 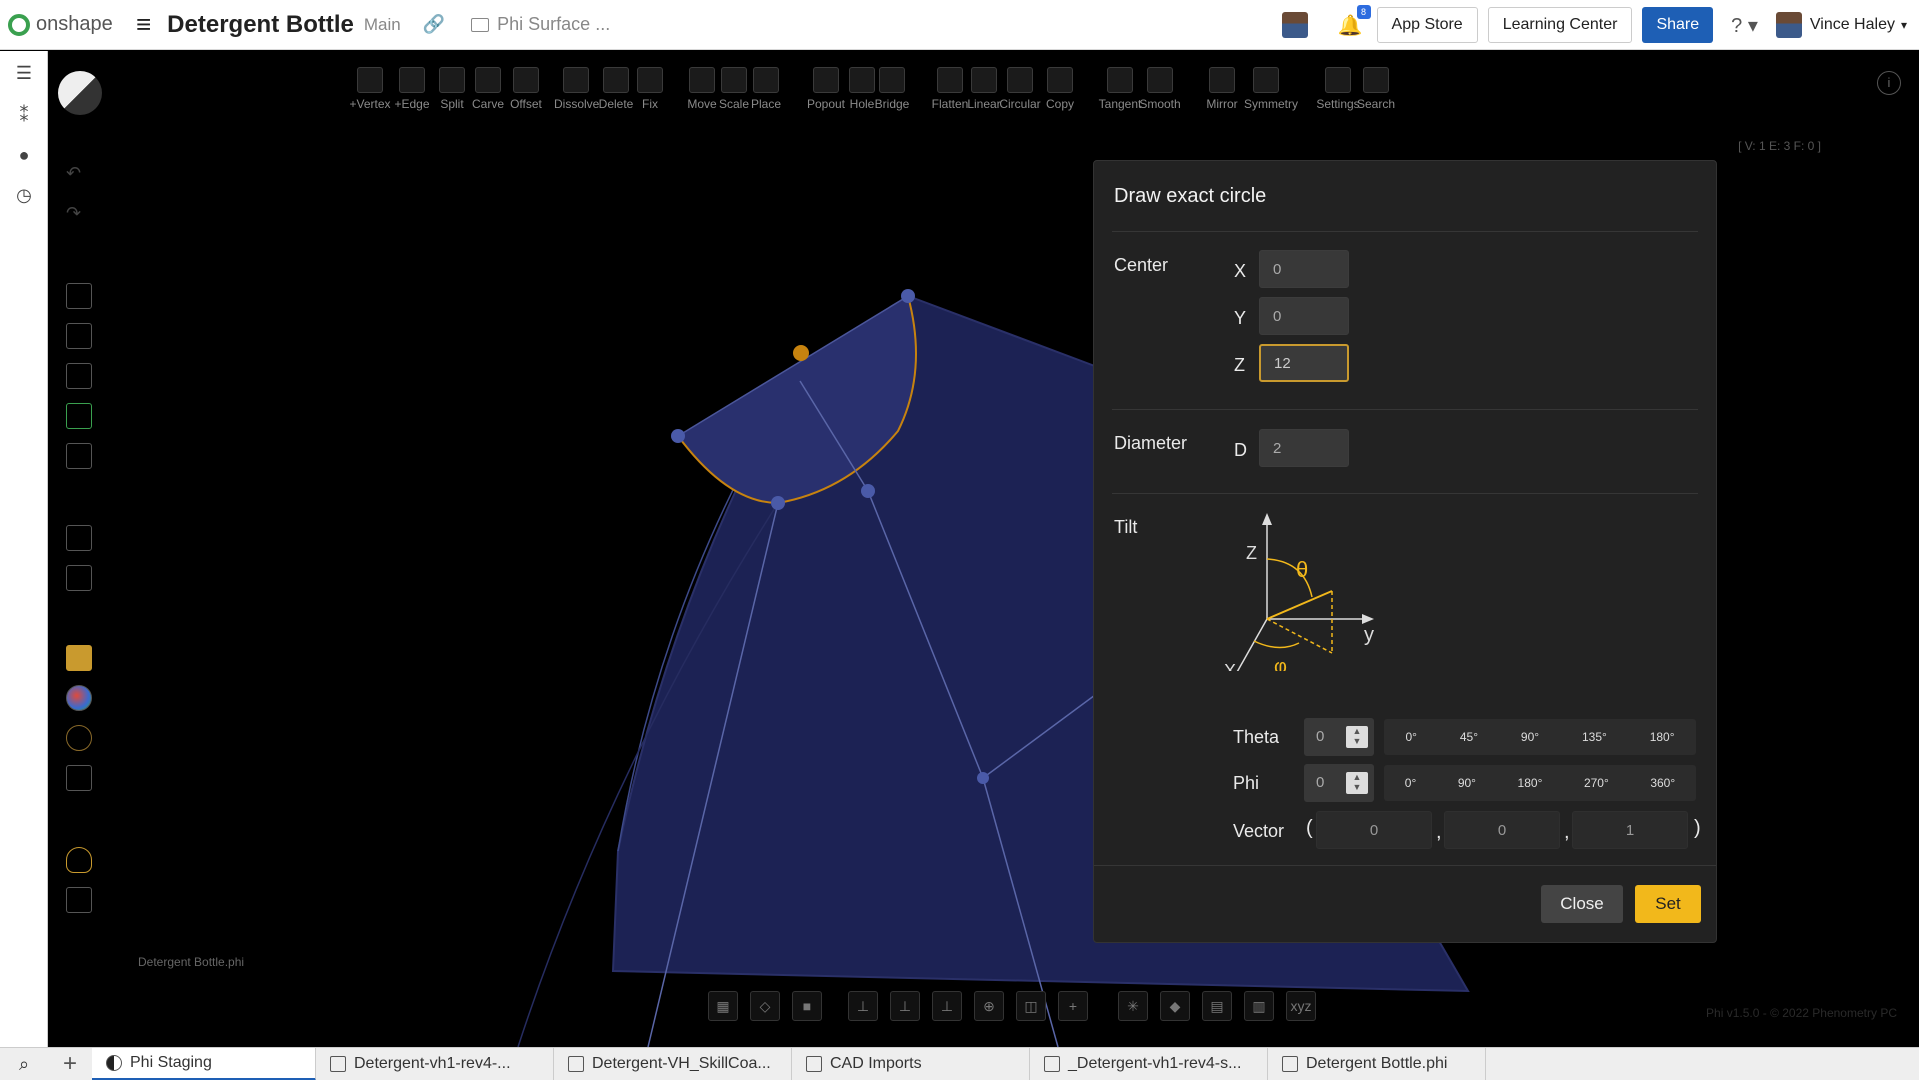 I want to click on tool-fix: Fix, so click(x=650, y=89).